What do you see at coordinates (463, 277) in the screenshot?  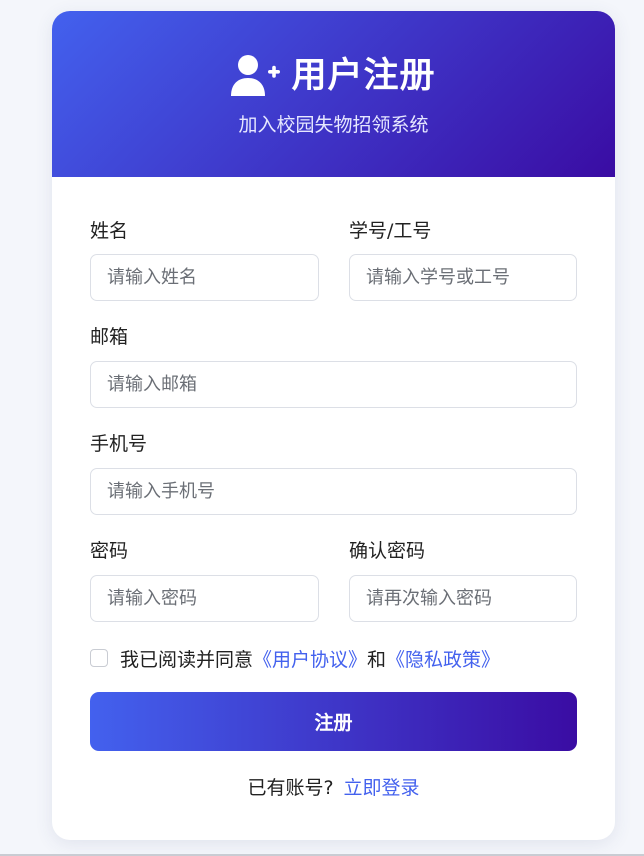 I see `student-id-input` at bounding box center [463, 277].